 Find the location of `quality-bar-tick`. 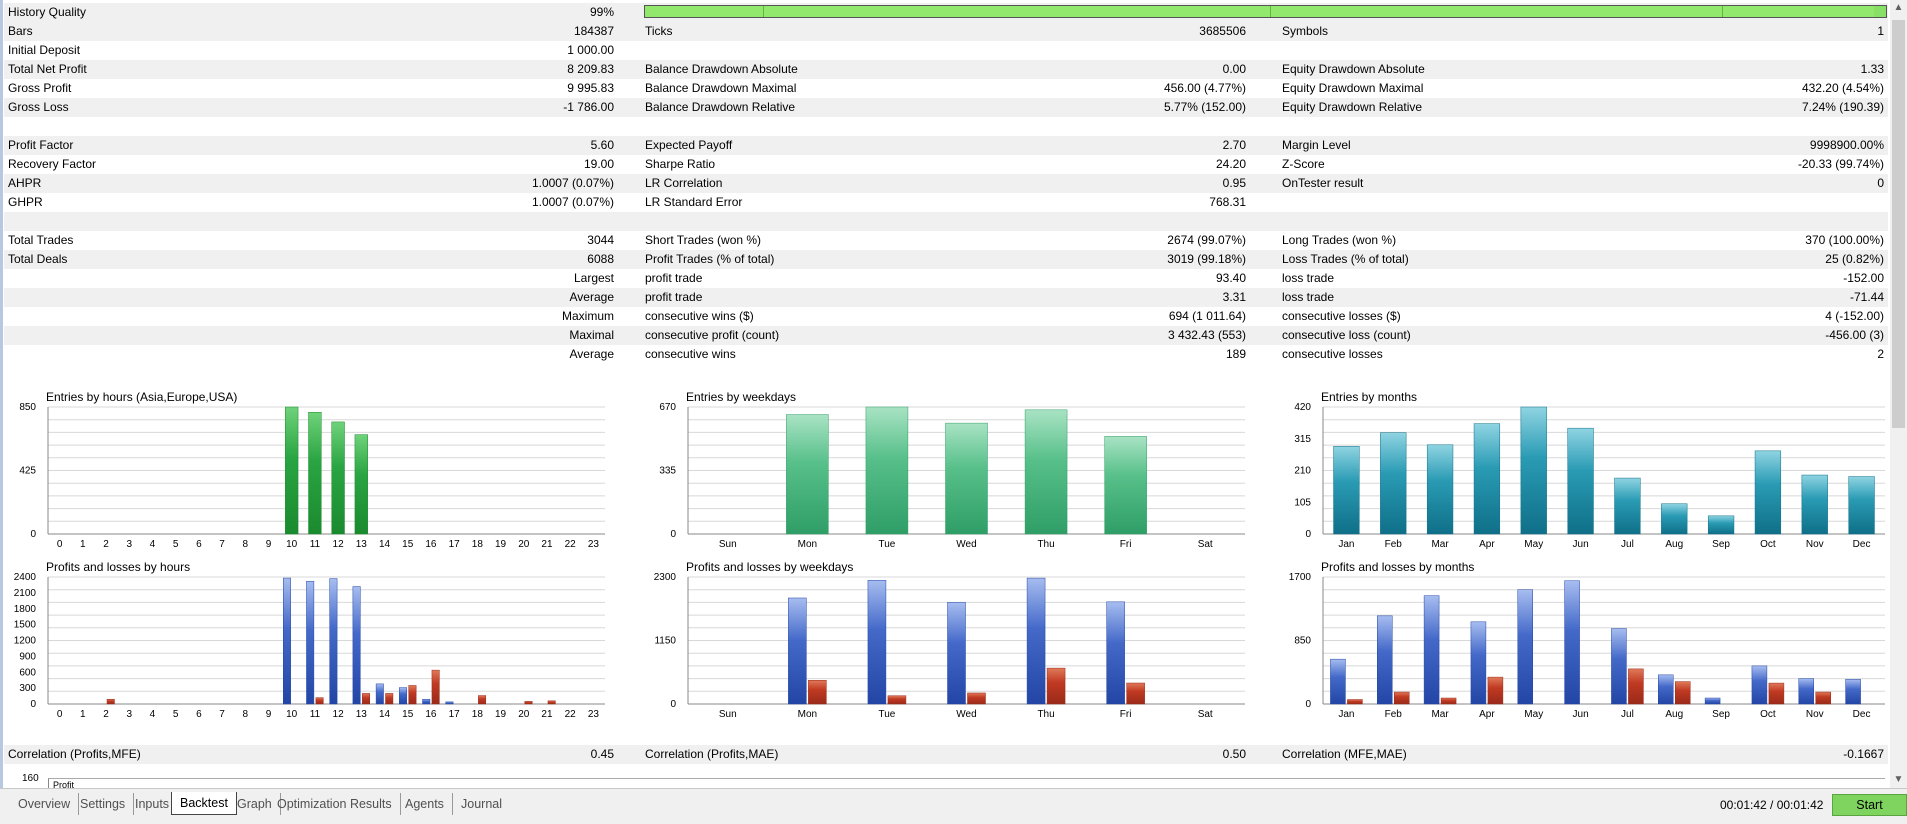

quality-bar-tick is located at coordinates (763, 11).